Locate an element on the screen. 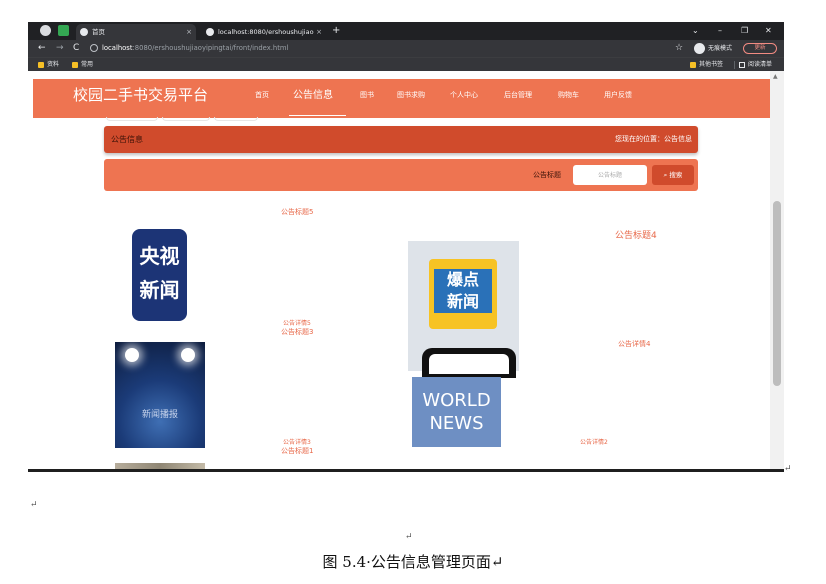  bookmarks-bar: 资料 常用 其他书签 阅读清单 is located at coordinates (406, 64).